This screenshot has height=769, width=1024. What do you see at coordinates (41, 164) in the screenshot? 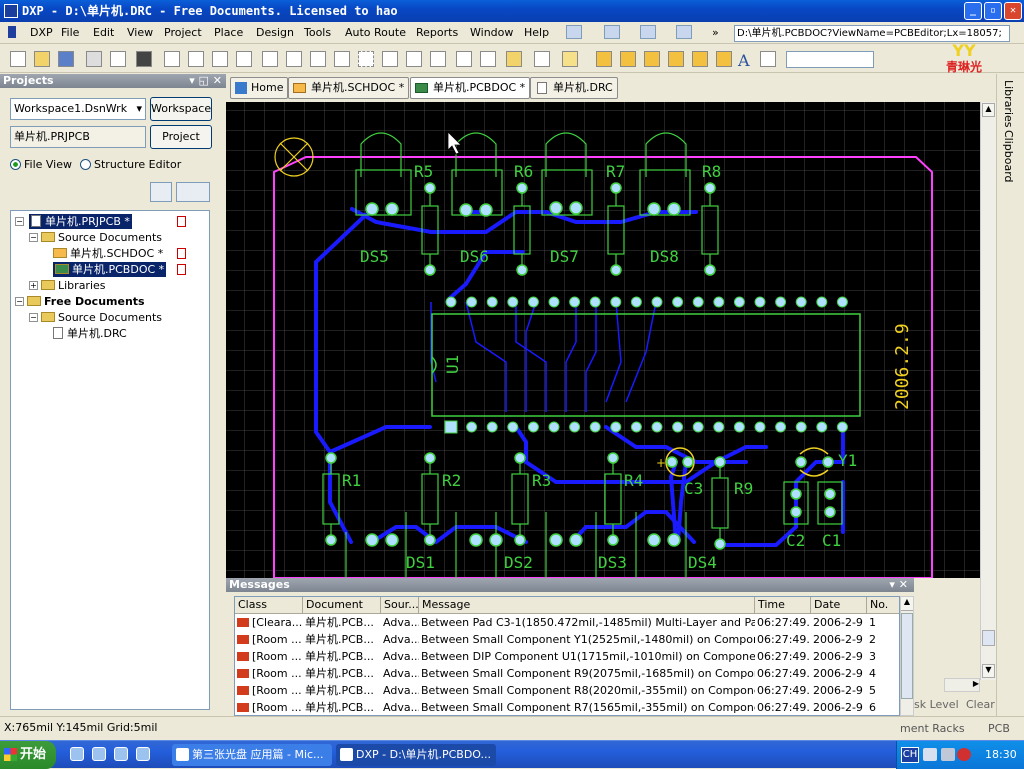
I see `file-view-radio: File View` at bounding box center [41, 164].